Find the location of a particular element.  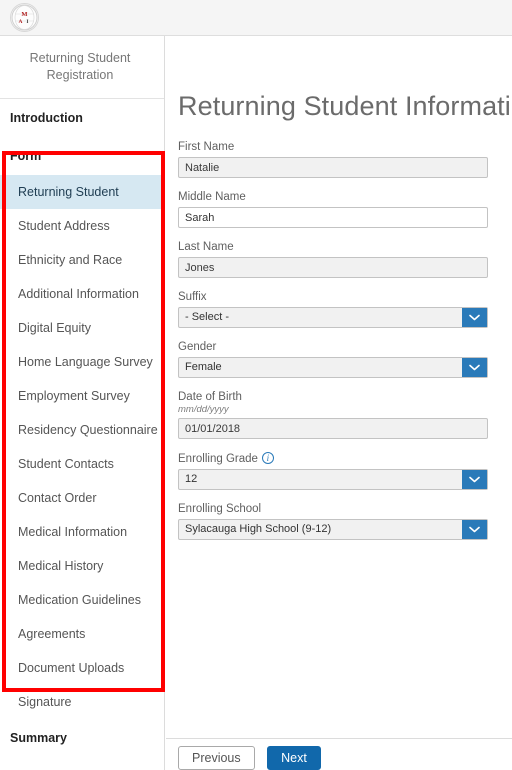

field-suffix: Suffix - Select - is located at coordinates (343, 309).